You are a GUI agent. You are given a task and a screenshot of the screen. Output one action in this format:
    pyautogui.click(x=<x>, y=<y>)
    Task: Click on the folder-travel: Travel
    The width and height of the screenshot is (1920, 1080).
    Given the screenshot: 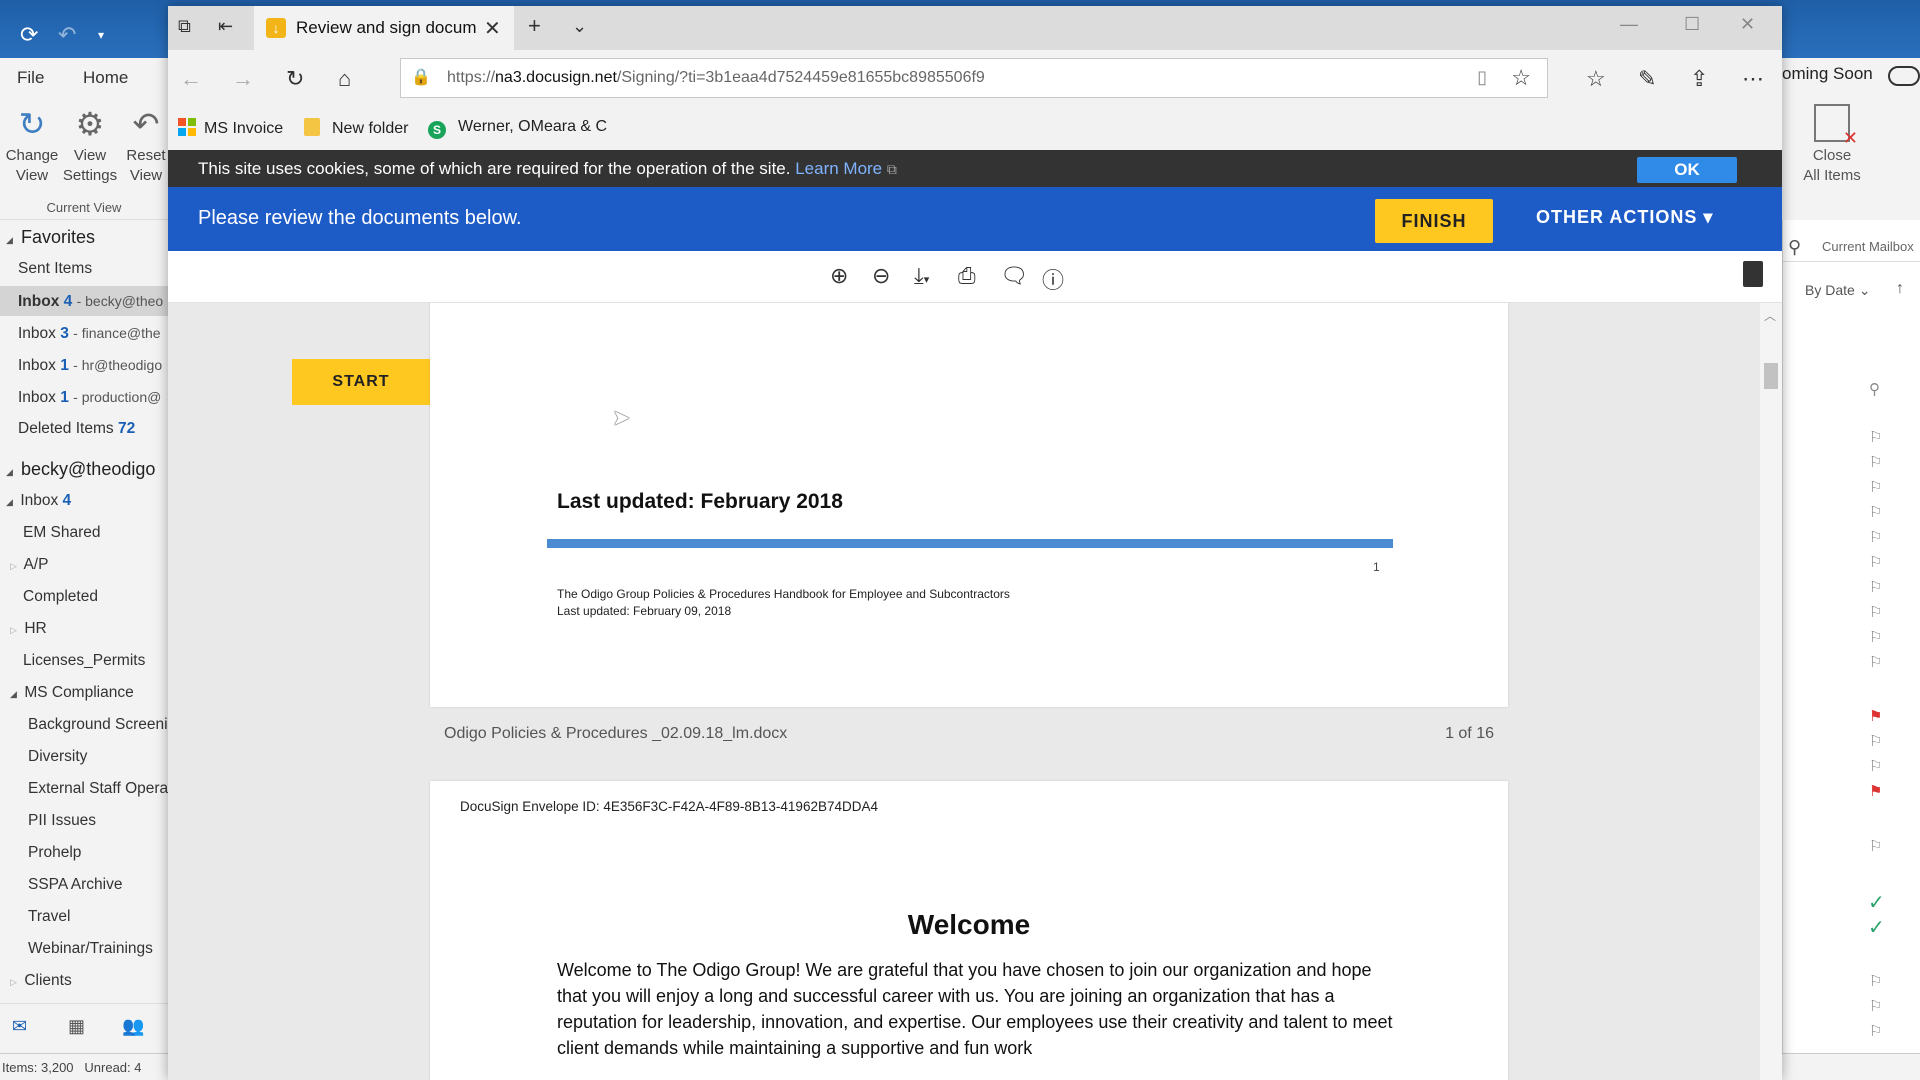 What is the action you would take?
    pyautogui.click(x=84, y=917)
    